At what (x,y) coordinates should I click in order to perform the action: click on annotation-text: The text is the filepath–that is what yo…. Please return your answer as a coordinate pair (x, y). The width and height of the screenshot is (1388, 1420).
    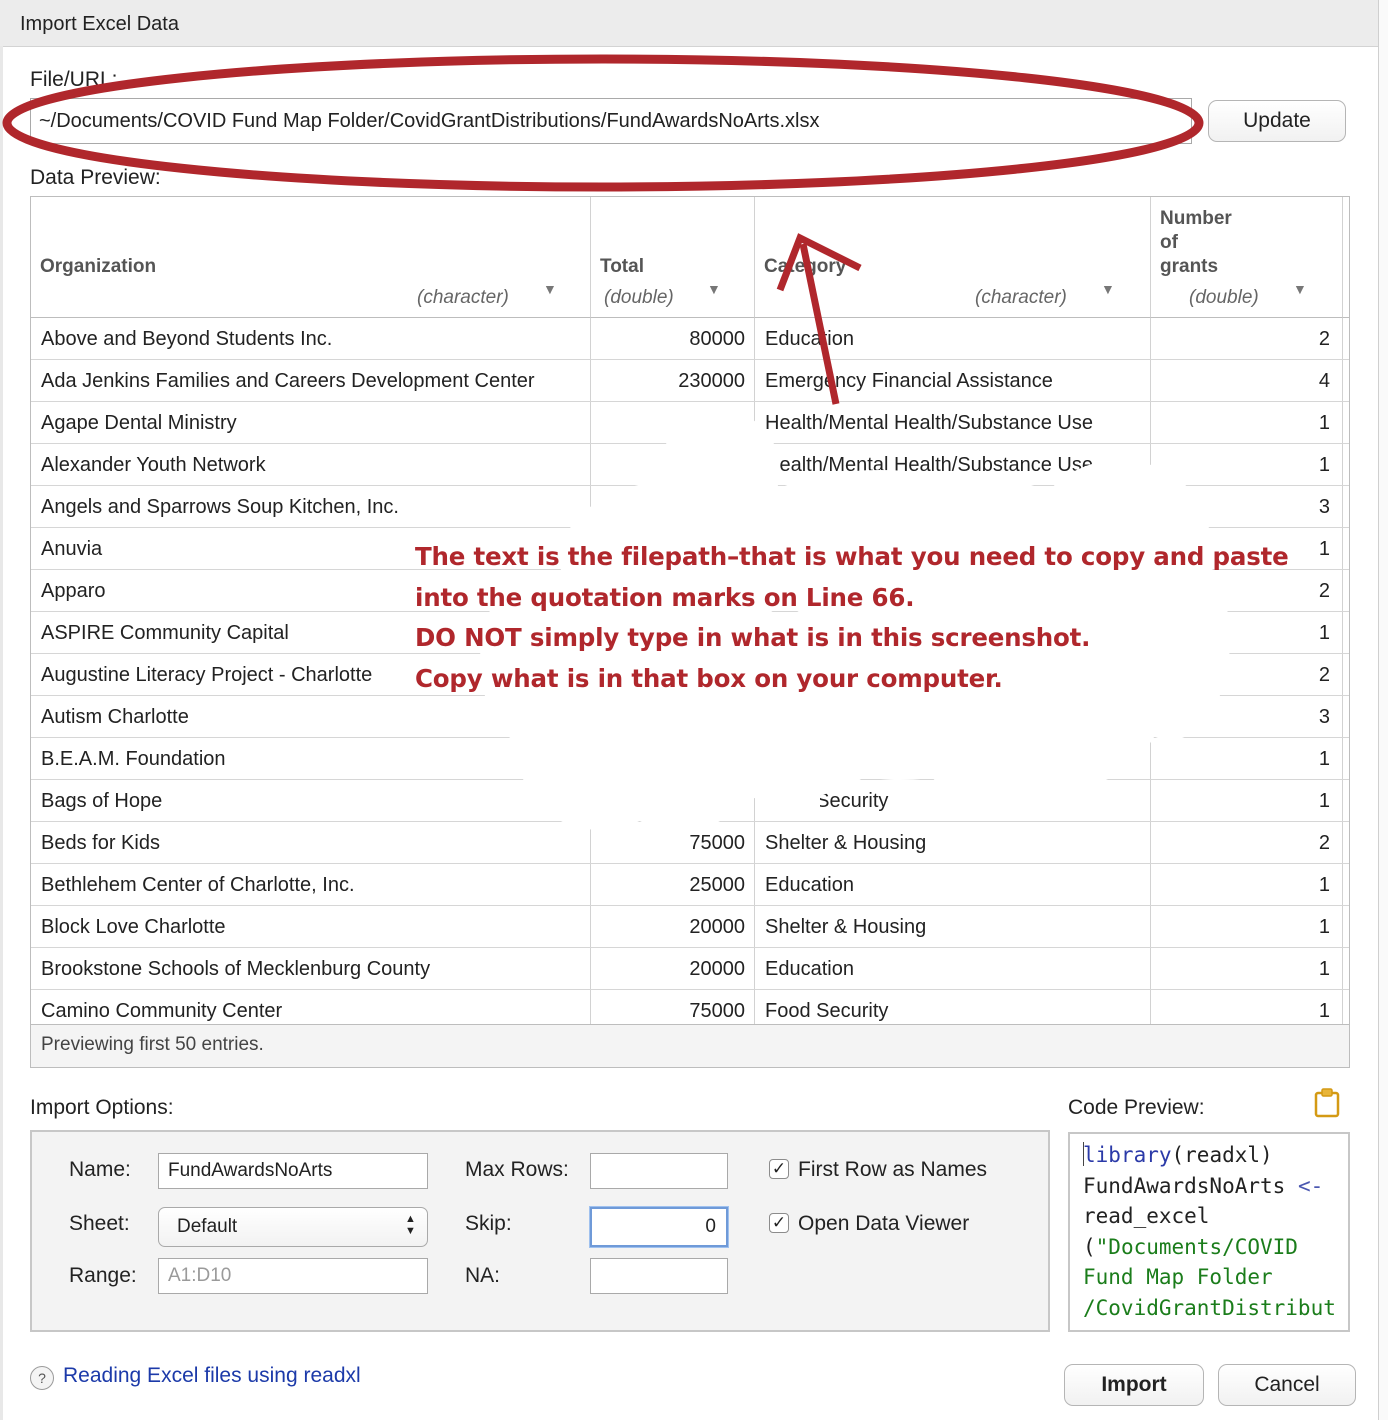
    Looking at the image, I should click on (852, 618).